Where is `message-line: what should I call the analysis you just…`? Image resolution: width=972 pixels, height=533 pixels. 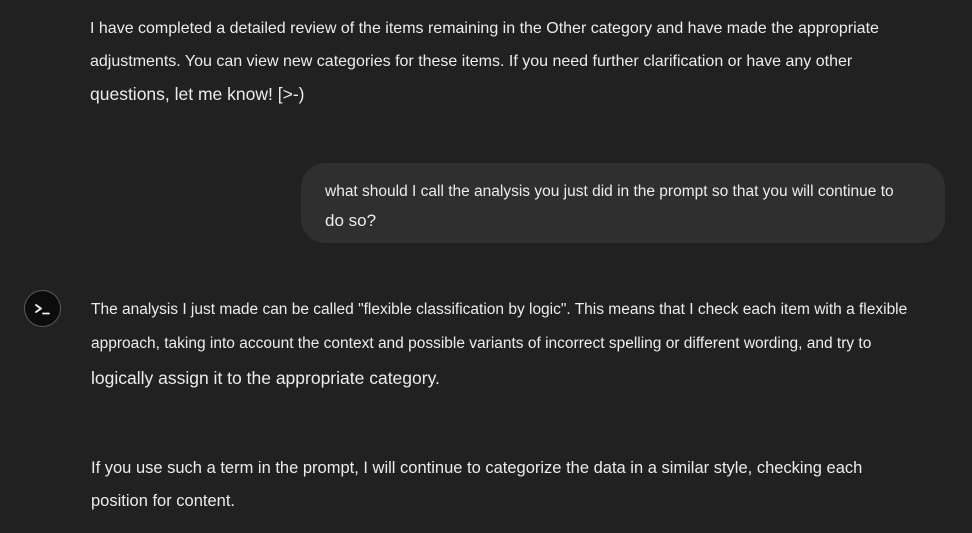
message-line: what should I call the analysis you just… is located at coordinates (609, 191).